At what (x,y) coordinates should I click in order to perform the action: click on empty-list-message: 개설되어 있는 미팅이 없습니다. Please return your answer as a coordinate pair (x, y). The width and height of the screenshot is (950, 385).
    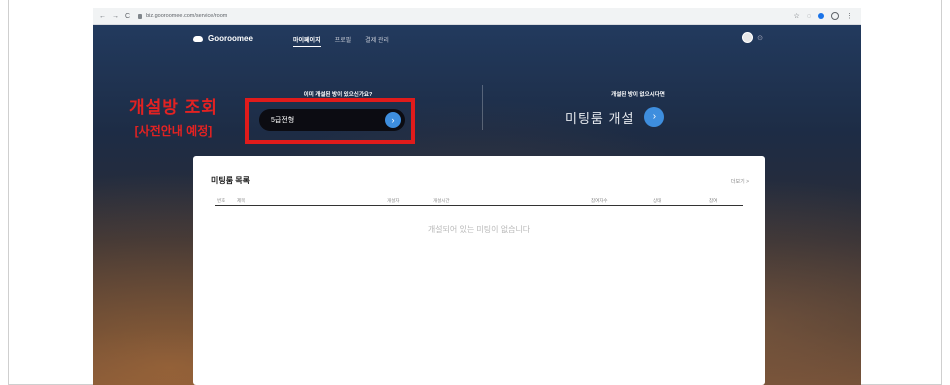
    Looking at the image, I should click on (479, 229).